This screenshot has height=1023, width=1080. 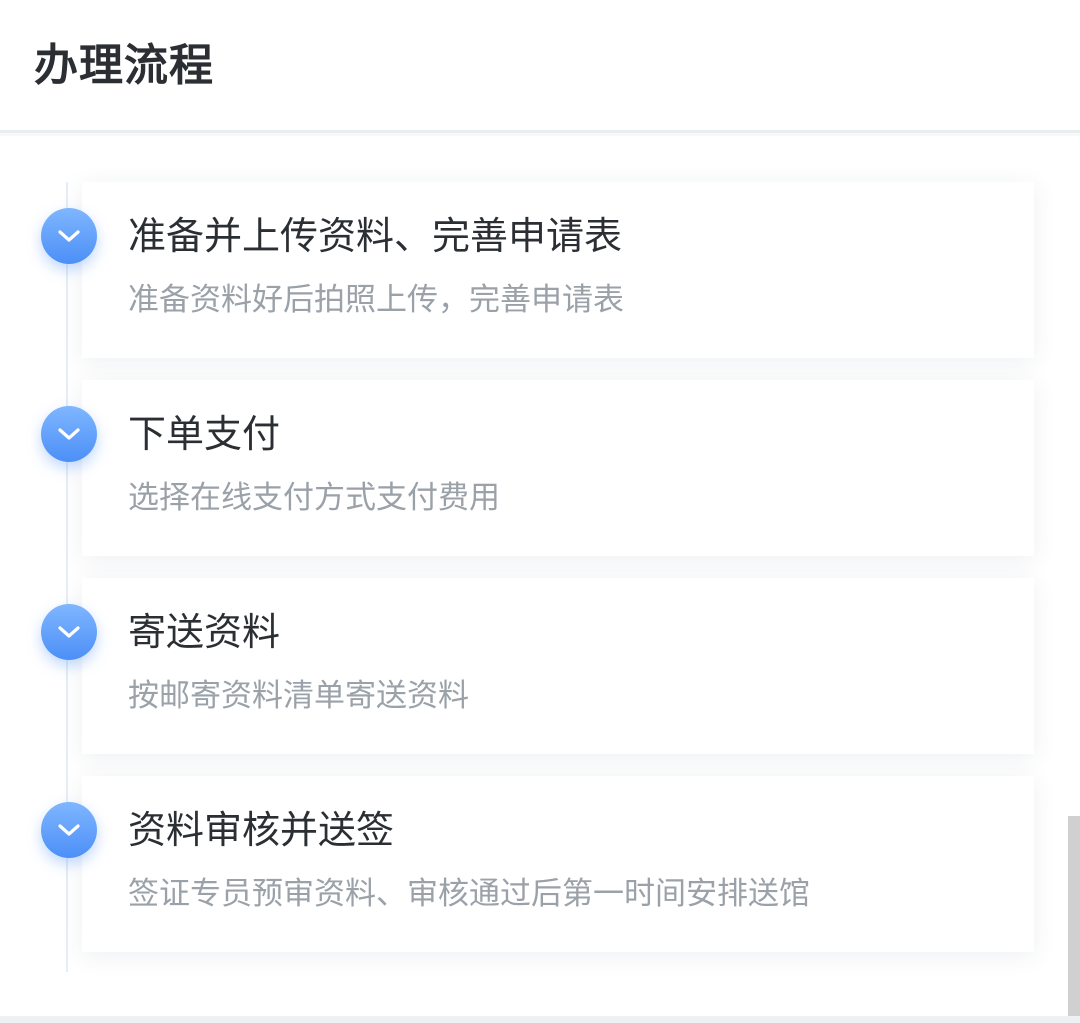 What do you see at coordinates (1074, 916) in the screenshot?
I see `scrollbar` at bounding box center [1074, 916].